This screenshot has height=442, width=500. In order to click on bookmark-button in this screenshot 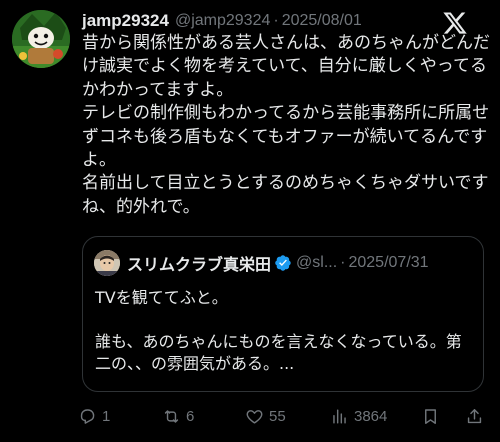, I will do `click(430, 416)`.